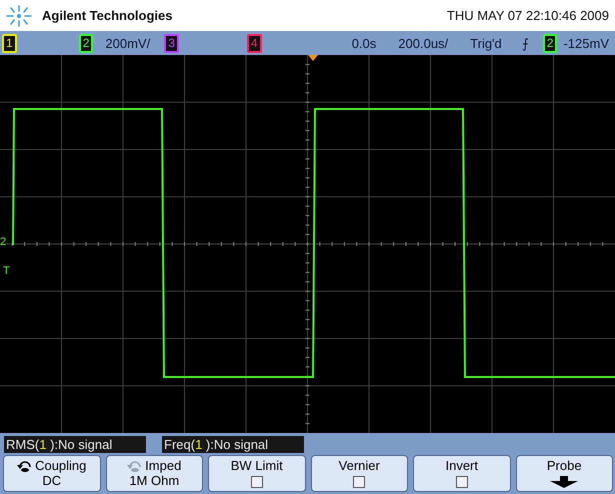  What do you see at coordinates (486, 43) in the screenshot?
I see `status-text: Trig'd` at bounding box center [486, 43].